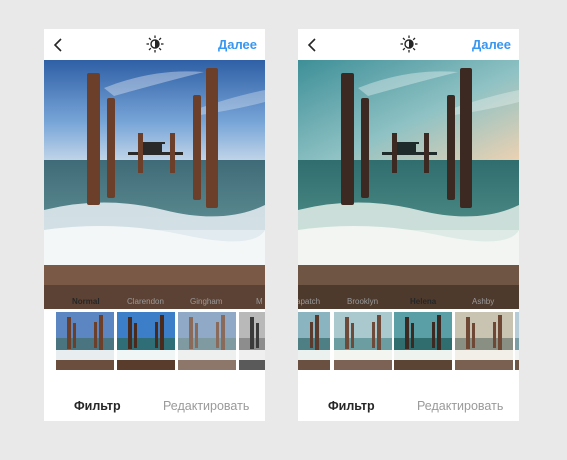  What do you see at coordinates (145, 301) in the screenshot?
I see `filter-label-clarendon: Clarendon` at bounding box center [145, 301].